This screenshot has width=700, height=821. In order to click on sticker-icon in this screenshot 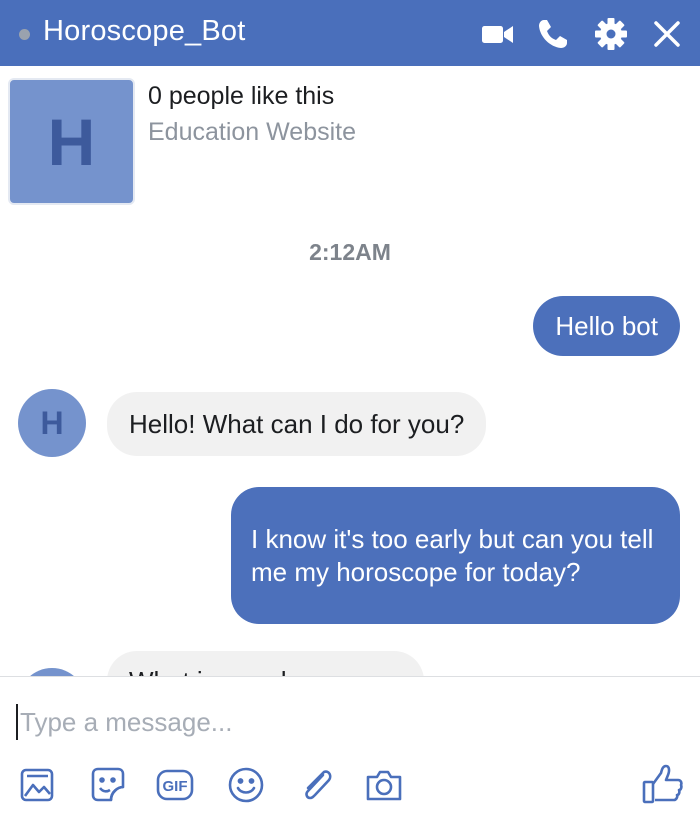, I will do `click(108, 785)`.